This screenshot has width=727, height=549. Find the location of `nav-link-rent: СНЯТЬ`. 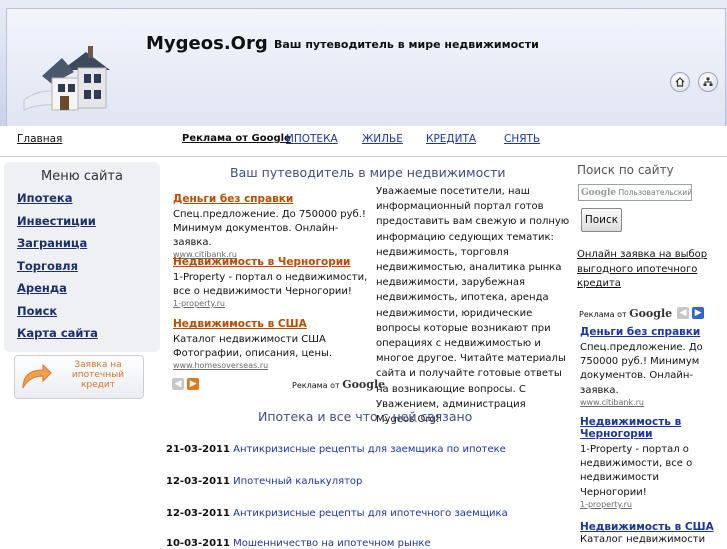

nav-link-rent: СНЯТЬ is located at coordinates (522, 139).